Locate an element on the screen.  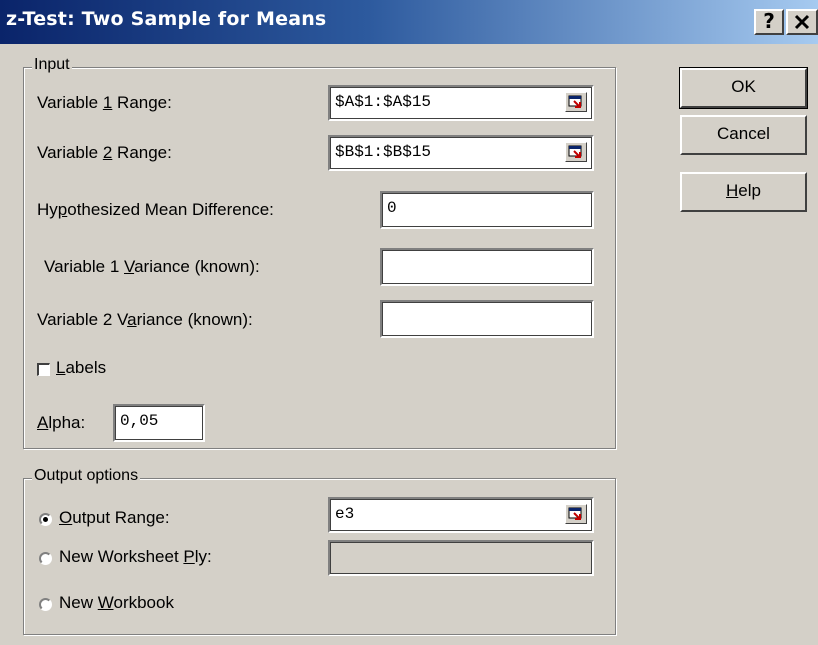
output-range-label: Output Range: is located at coordinates (114, 518).